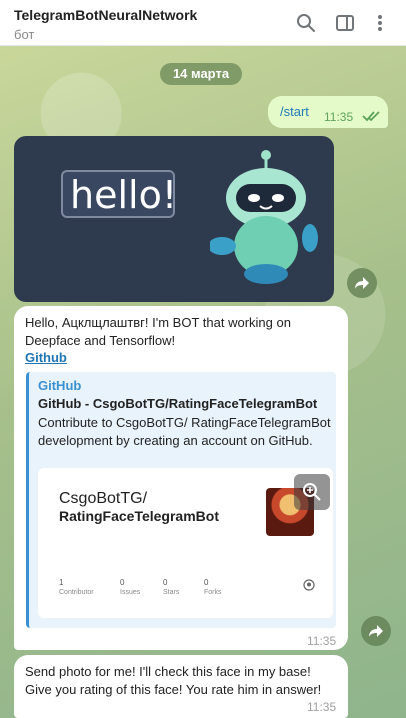  What do you see at coordinates (203, 23) in the screenshot?
I see `chat-header: TelegramBotNeuralNetwork бот` at bounding box center [203, 23].